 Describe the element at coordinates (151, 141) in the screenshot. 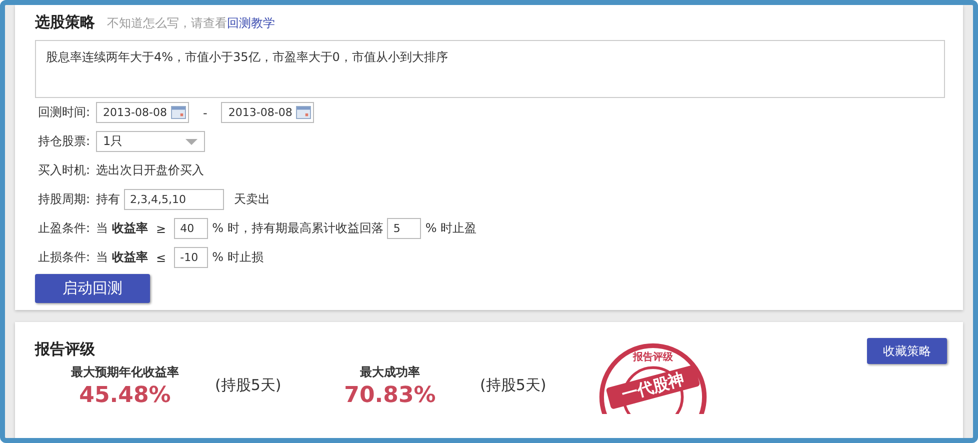

I see `stock-count-dropdown: 1只` at that location.